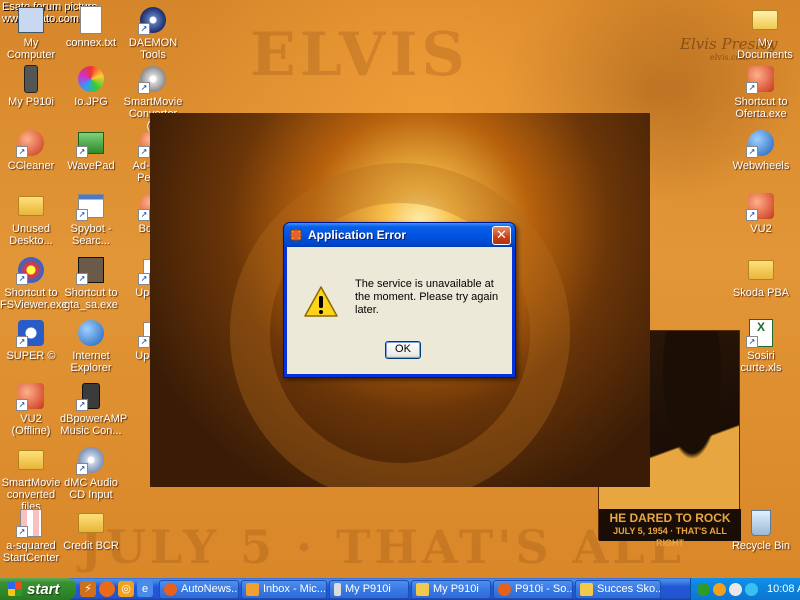 This screenshot has height=600, width=800. Describe the element at coordinates (31, 523) in the screenshot. I see `a-squared-icon` at that location.